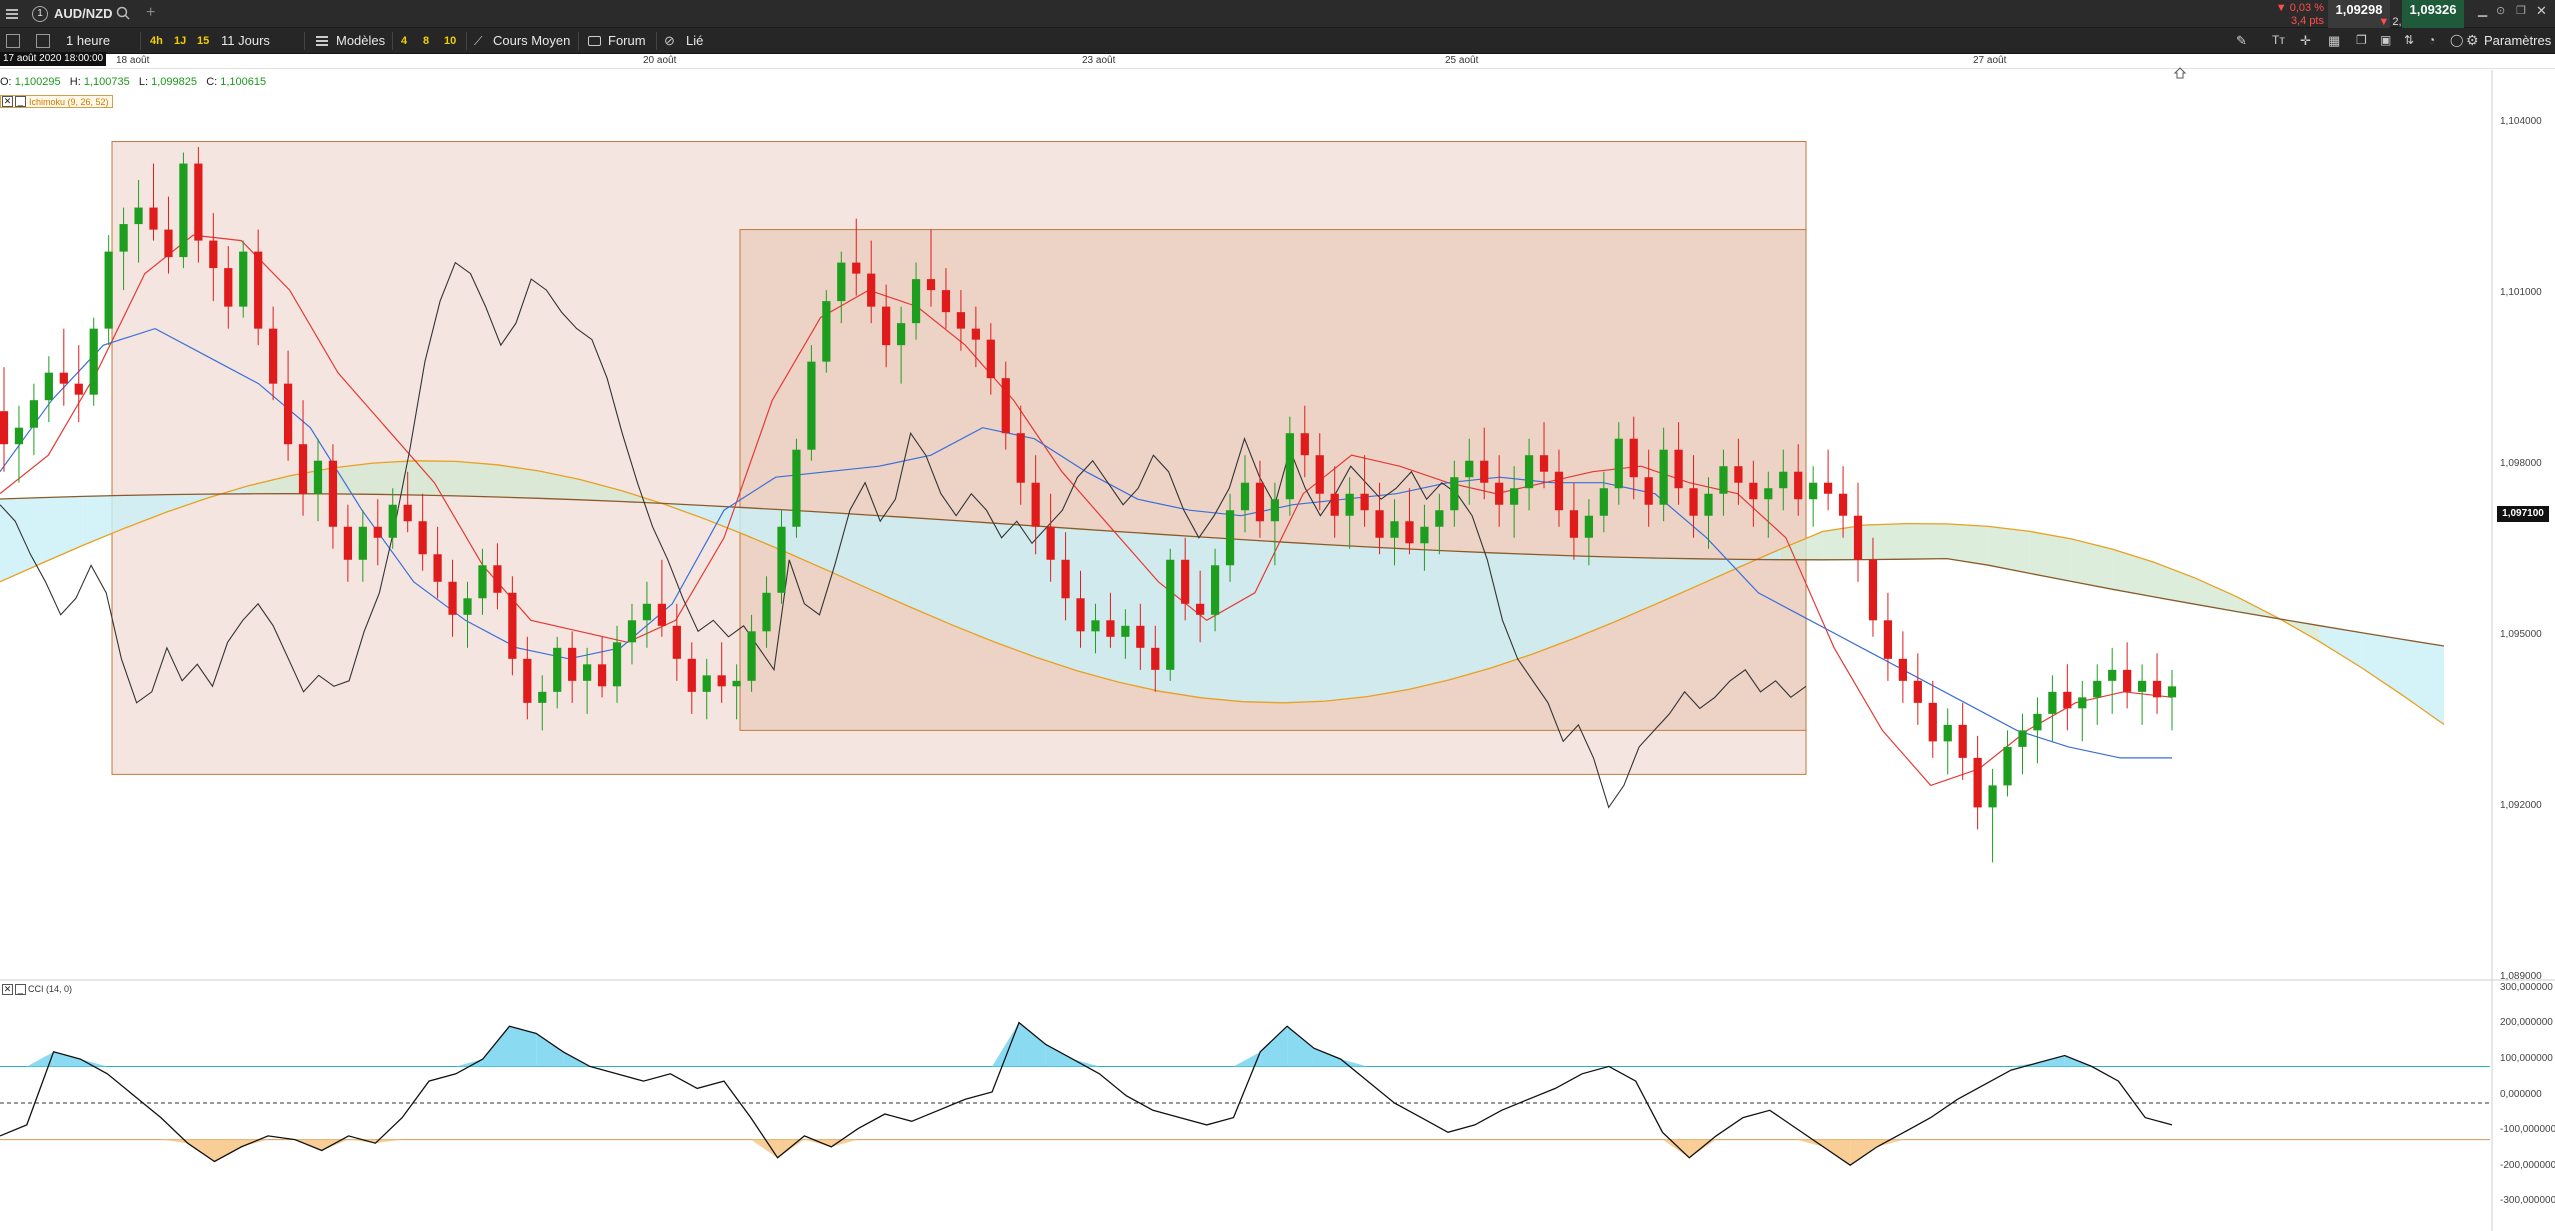 The height and width of the screenshot is (1231, 2555). What do you see at coordinates (20, 989) in the screenshot?
I see `cci-minimize-icon: _` at bounding box center [20, 989].